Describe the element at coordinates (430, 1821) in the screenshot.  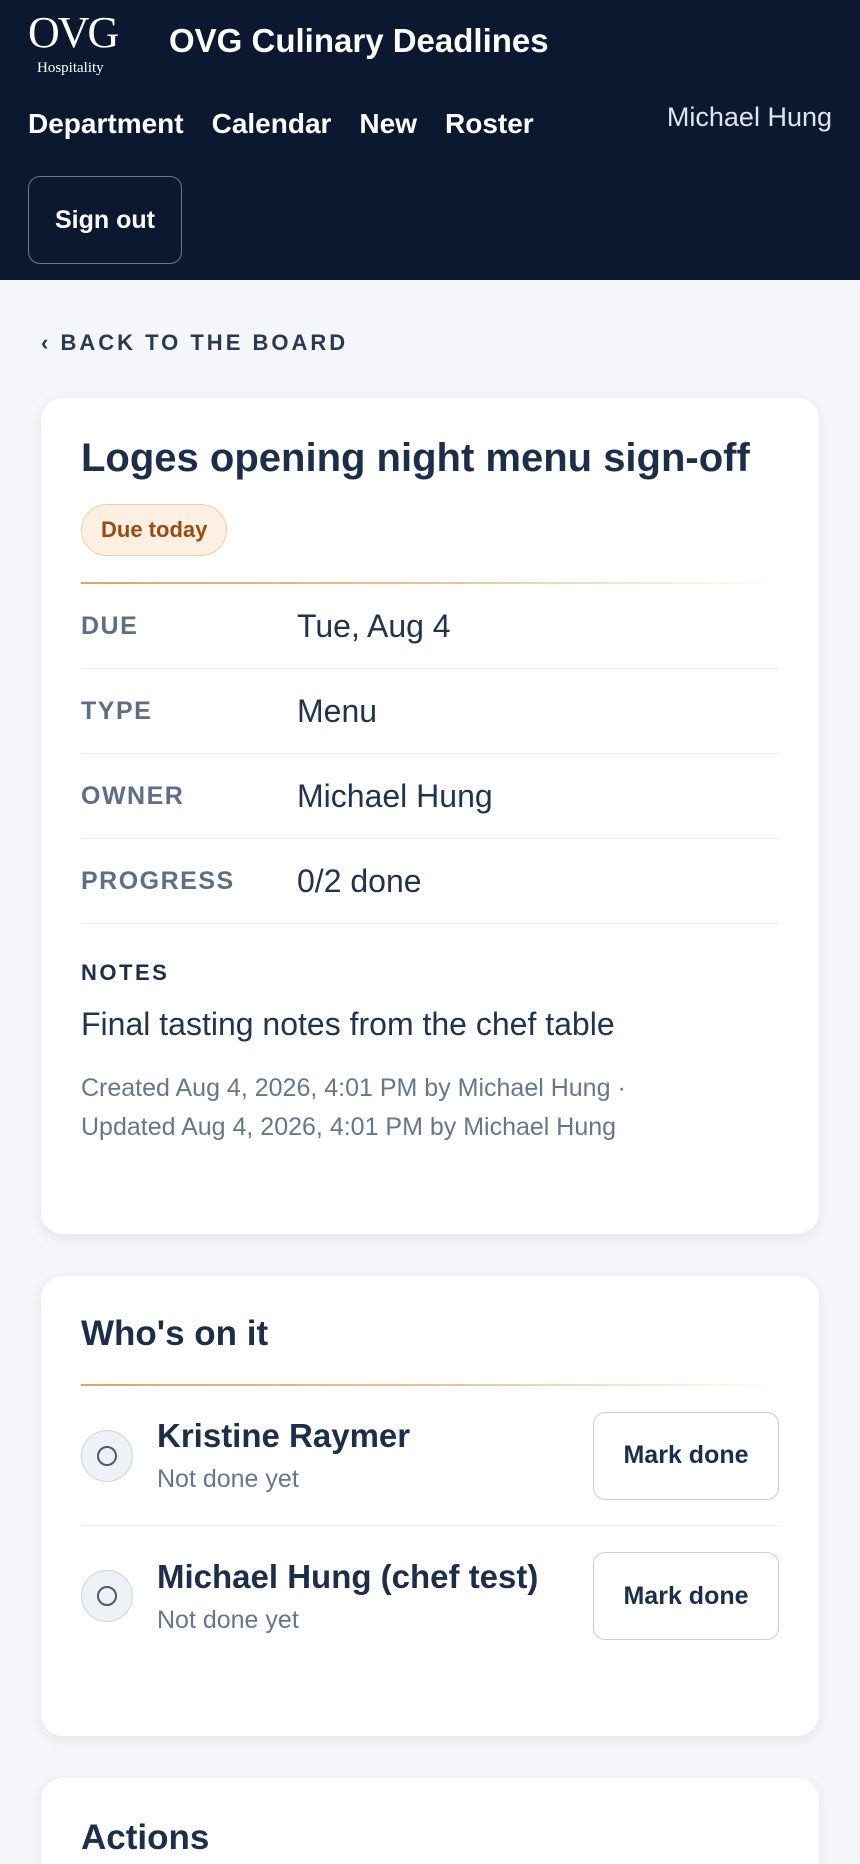
I see `actions-card: Actions` at that location.